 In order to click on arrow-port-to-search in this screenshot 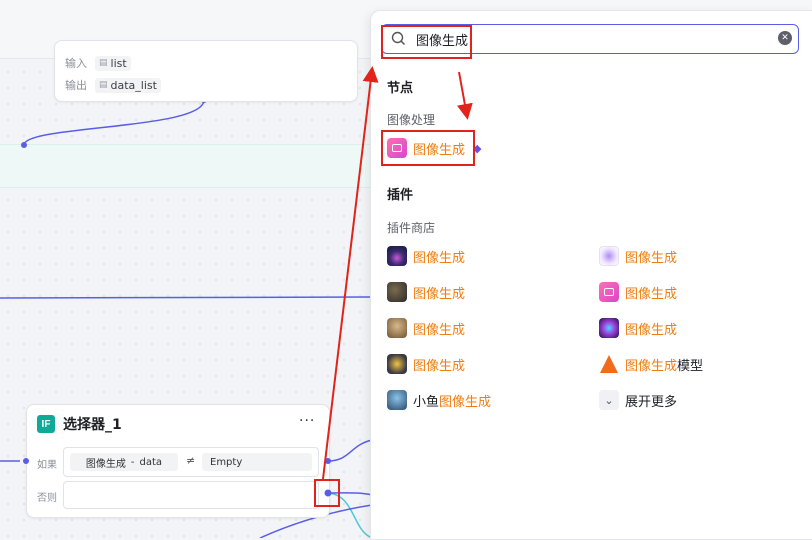, I will do `click(350, 273)`.